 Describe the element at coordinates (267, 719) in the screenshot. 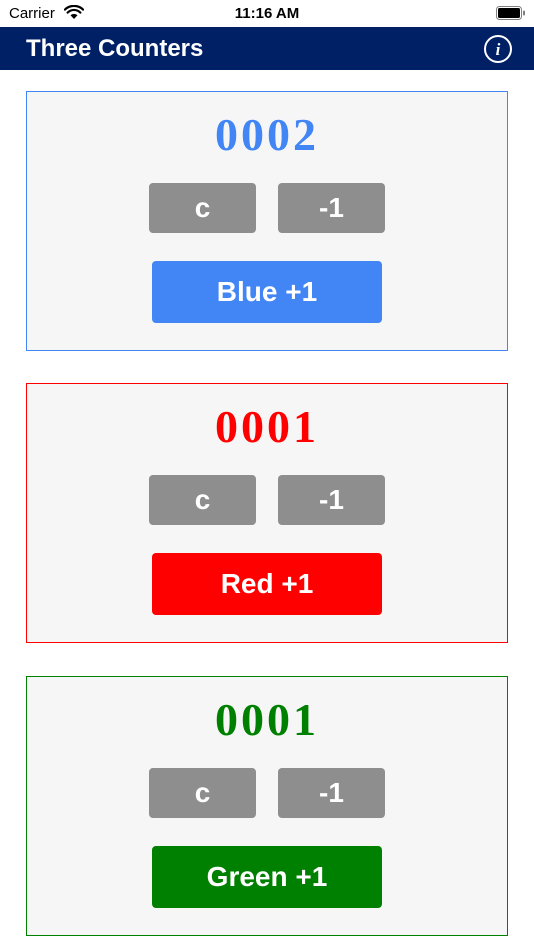

I see `green-counter-value: 0001` at that location.